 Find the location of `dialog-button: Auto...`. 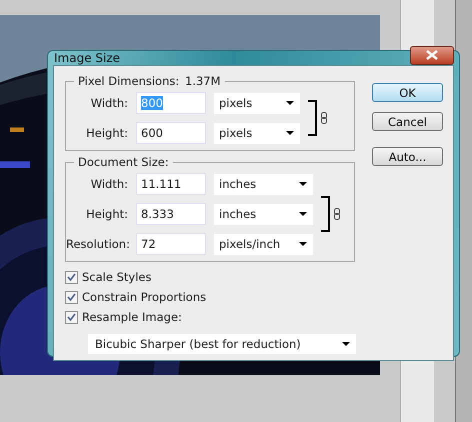

dialog-button: Auto... is located at coordinates (407, 156).